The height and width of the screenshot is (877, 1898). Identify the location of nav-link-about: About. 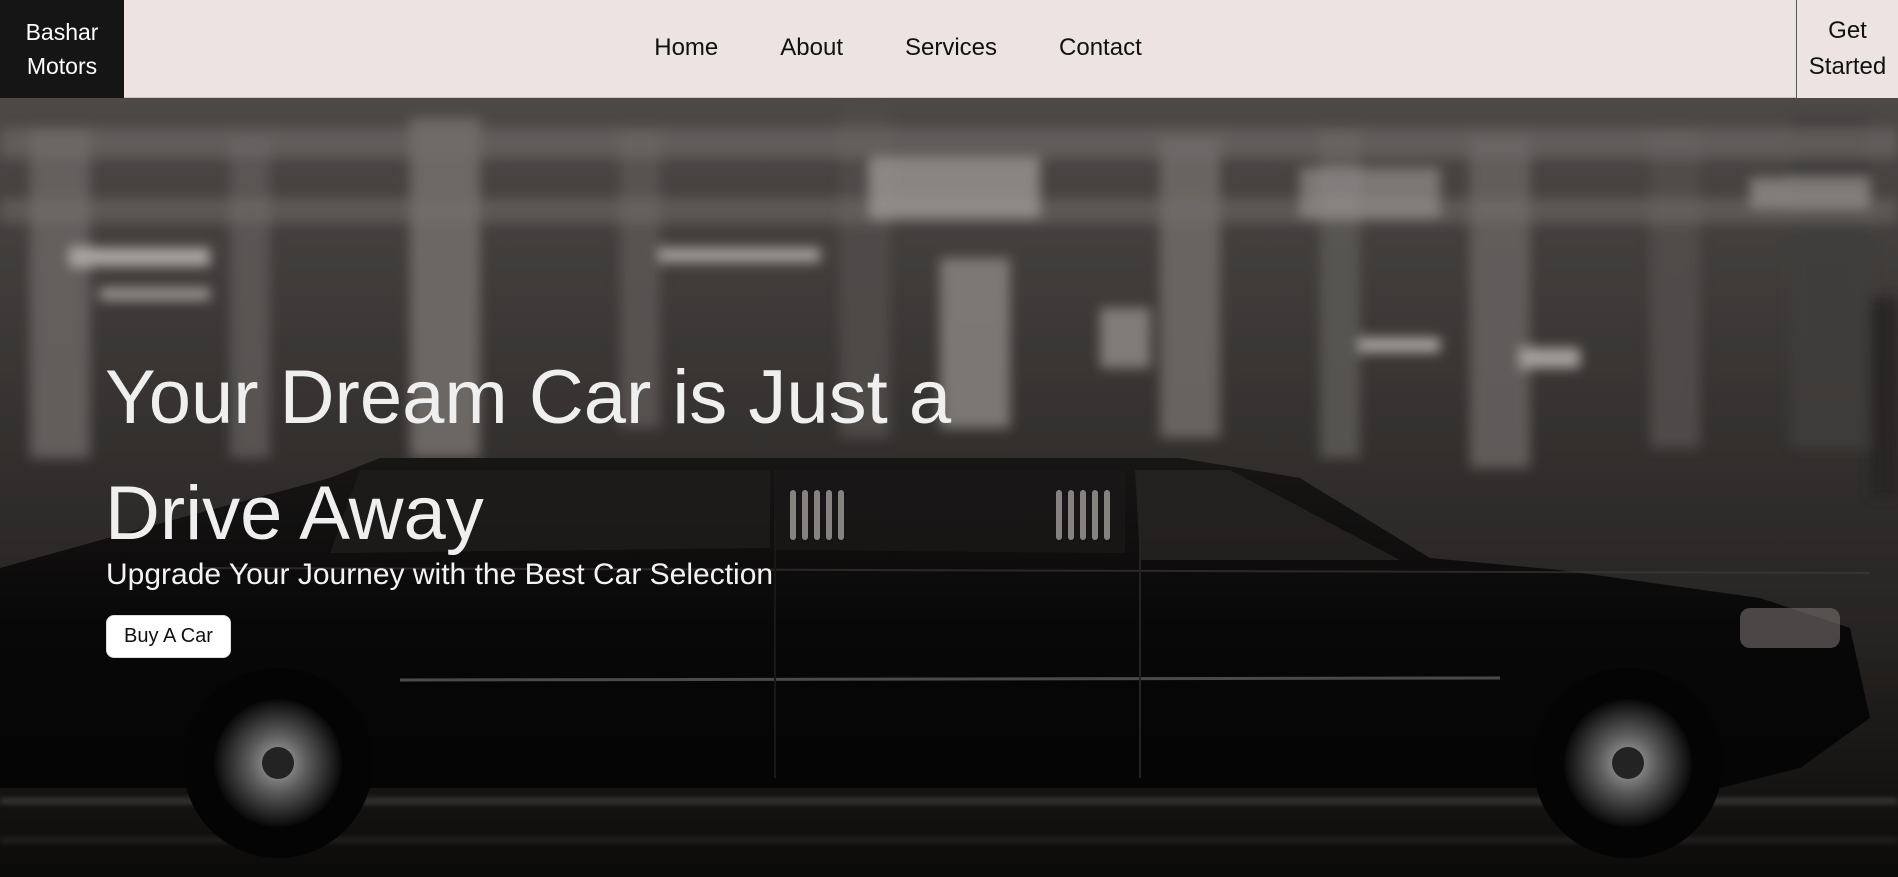
(811, 48).